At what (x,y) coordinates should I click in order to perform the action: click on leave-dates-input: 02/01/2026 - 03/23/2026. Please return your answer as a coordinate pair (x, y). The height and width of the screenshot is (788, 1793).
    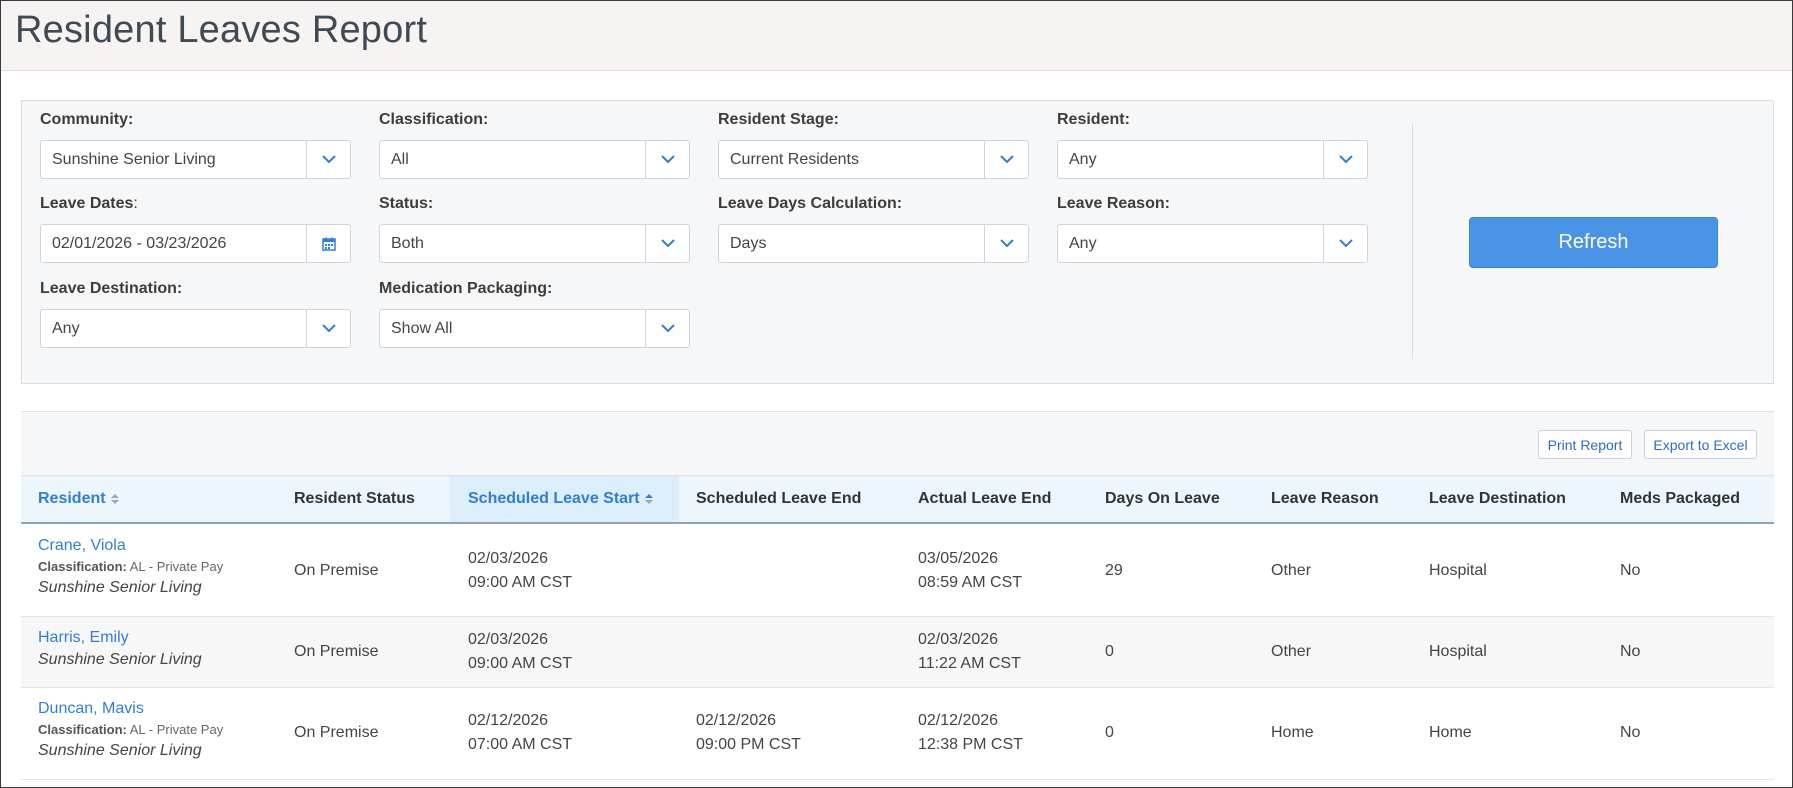
    Looking at the image, I should click on (195, 243).